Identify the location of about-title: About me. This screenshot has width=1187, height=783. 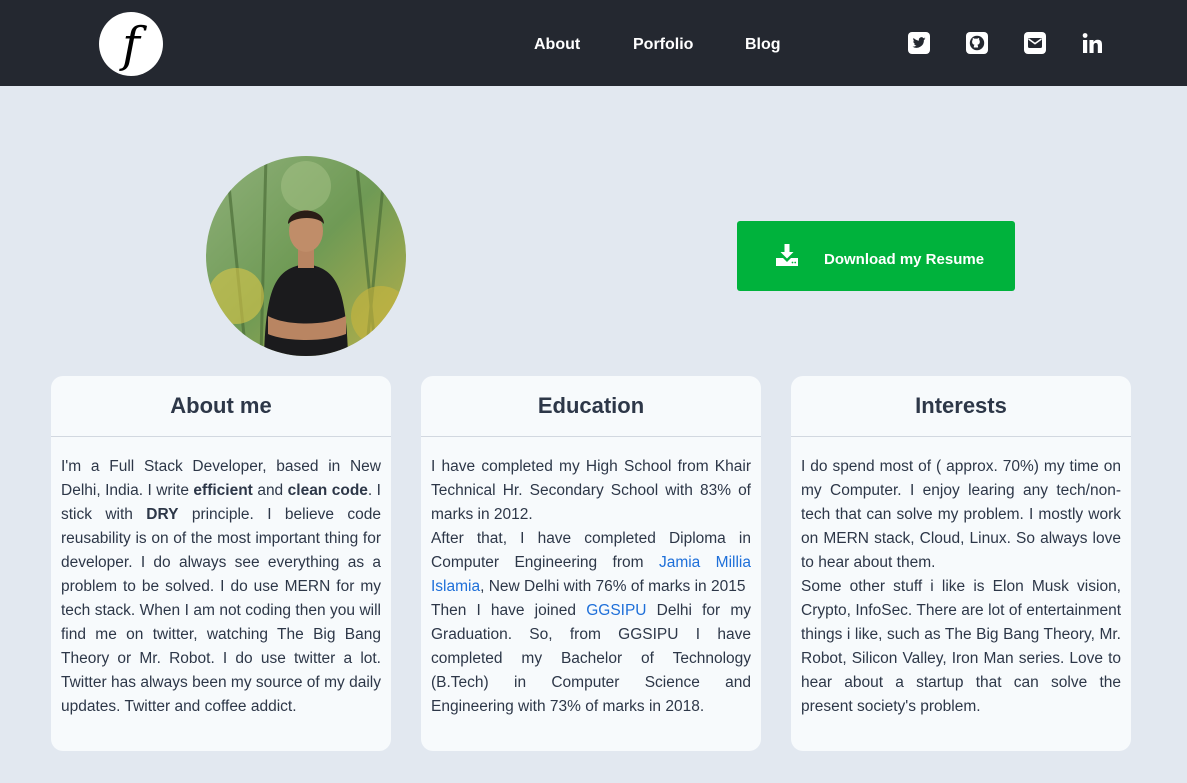
(221, 405).